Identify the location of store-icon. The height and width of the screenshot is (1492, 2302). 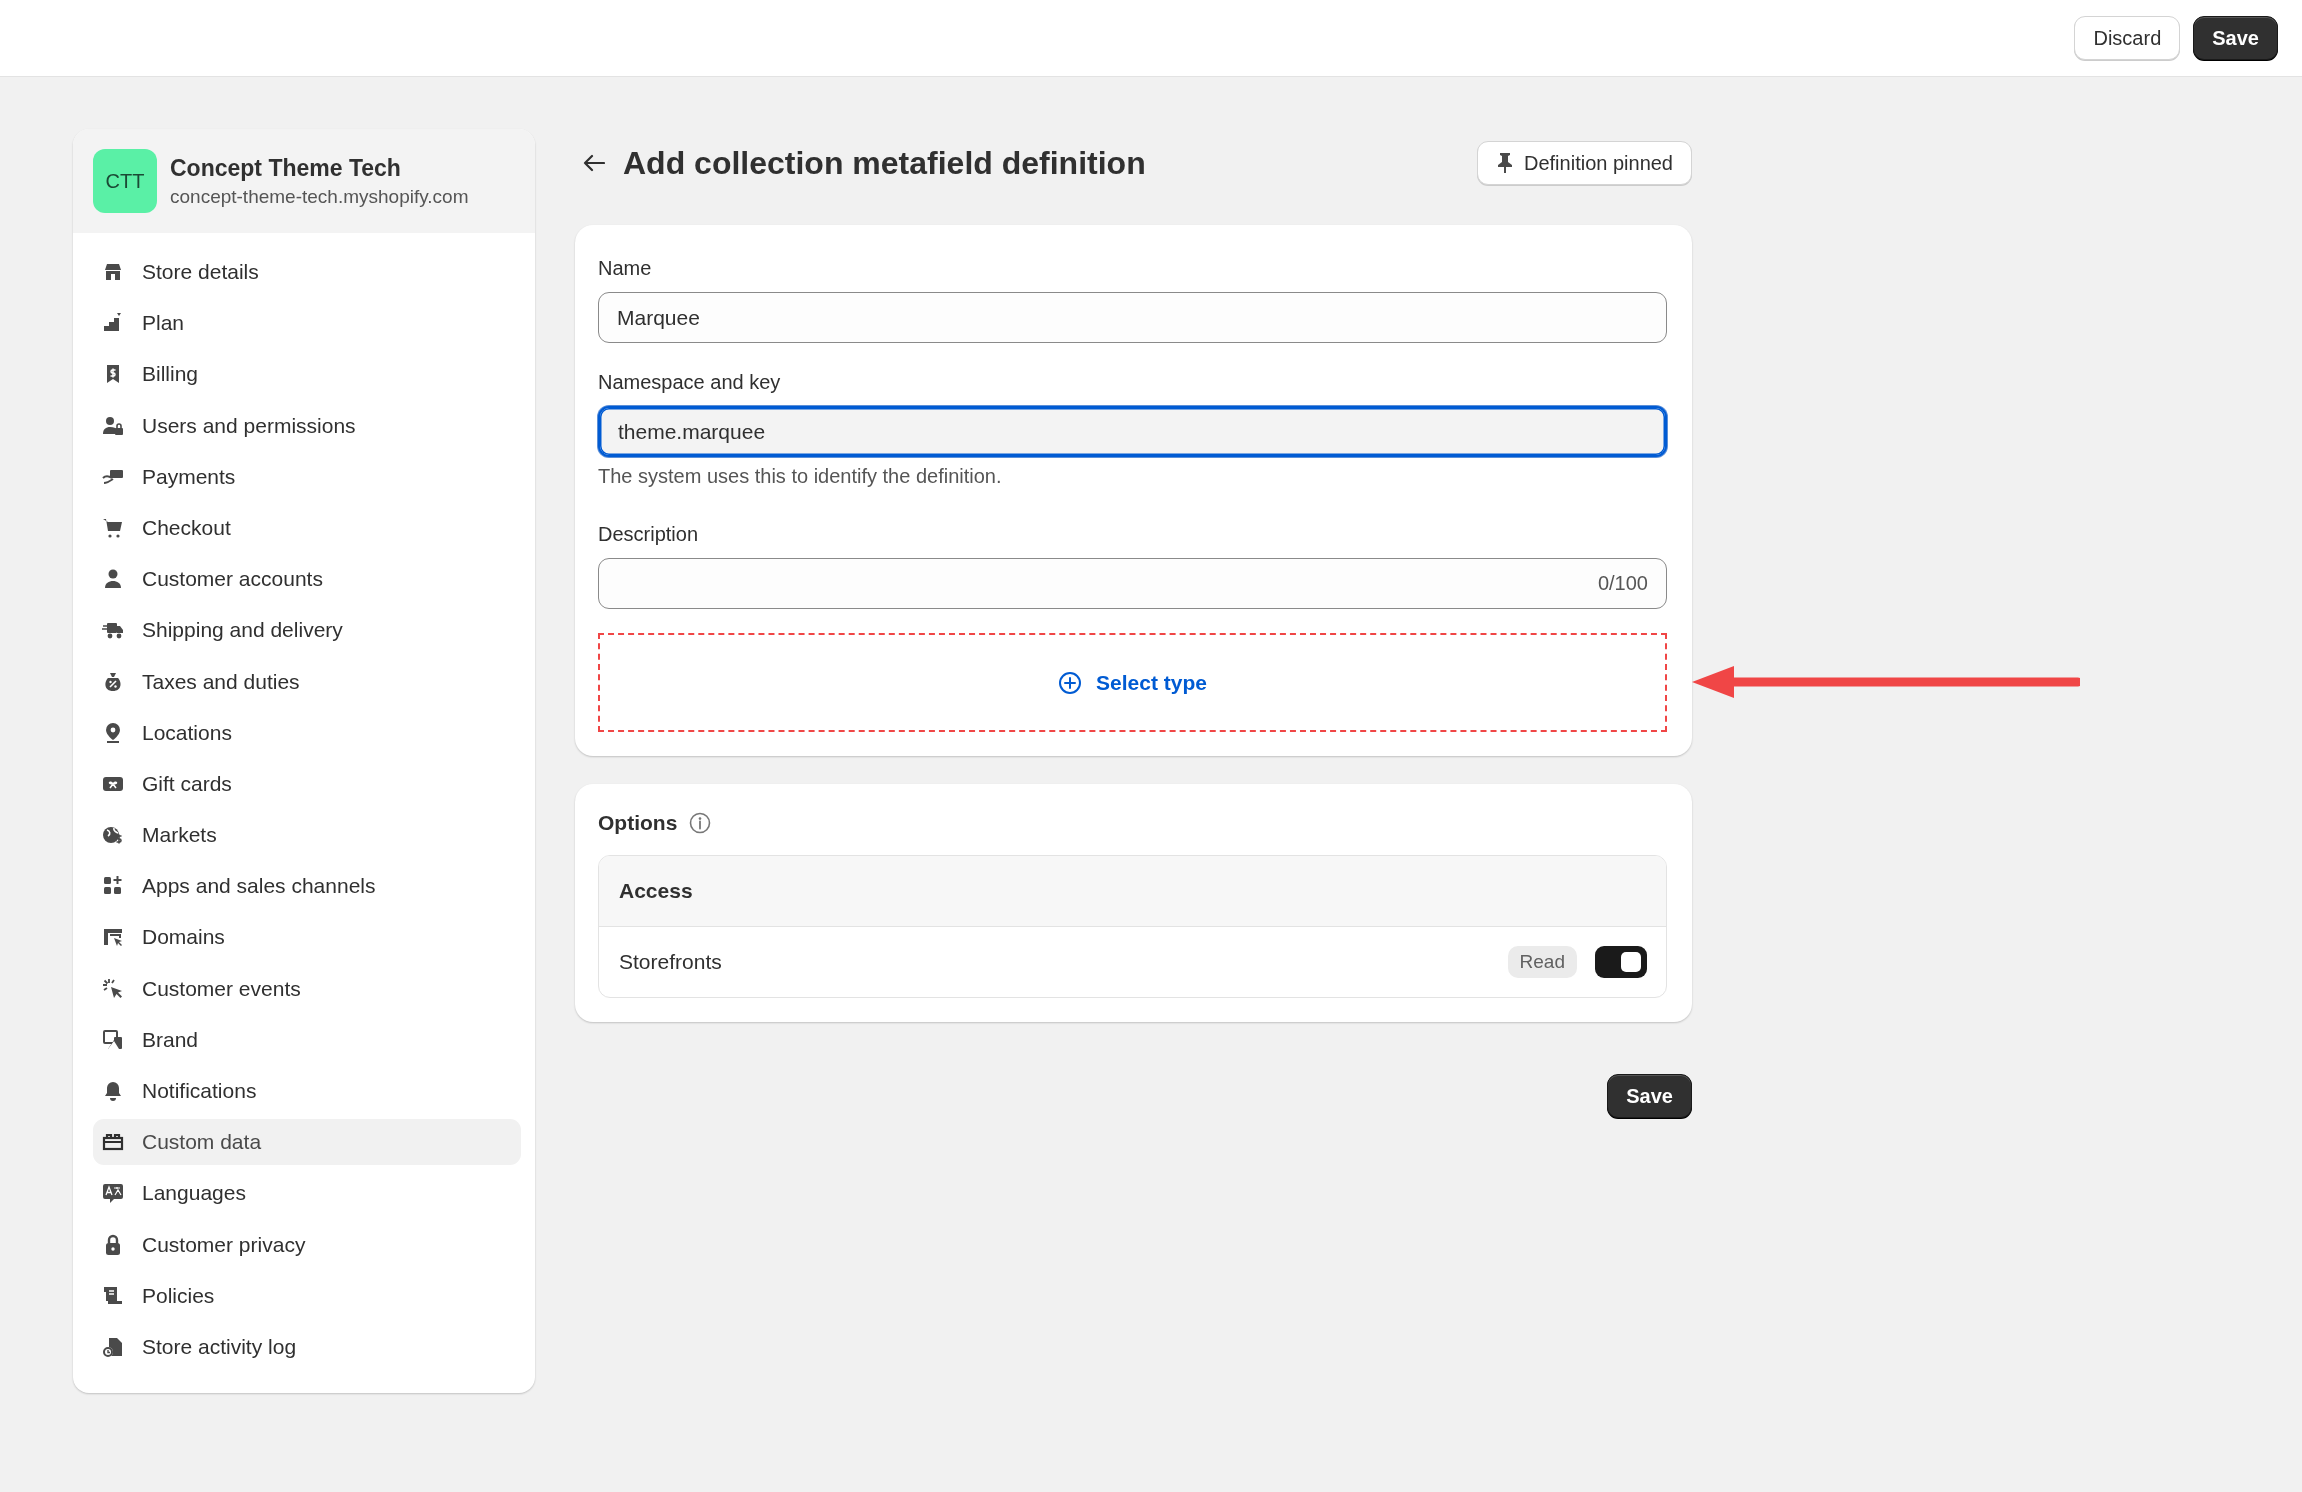
(113, 272).